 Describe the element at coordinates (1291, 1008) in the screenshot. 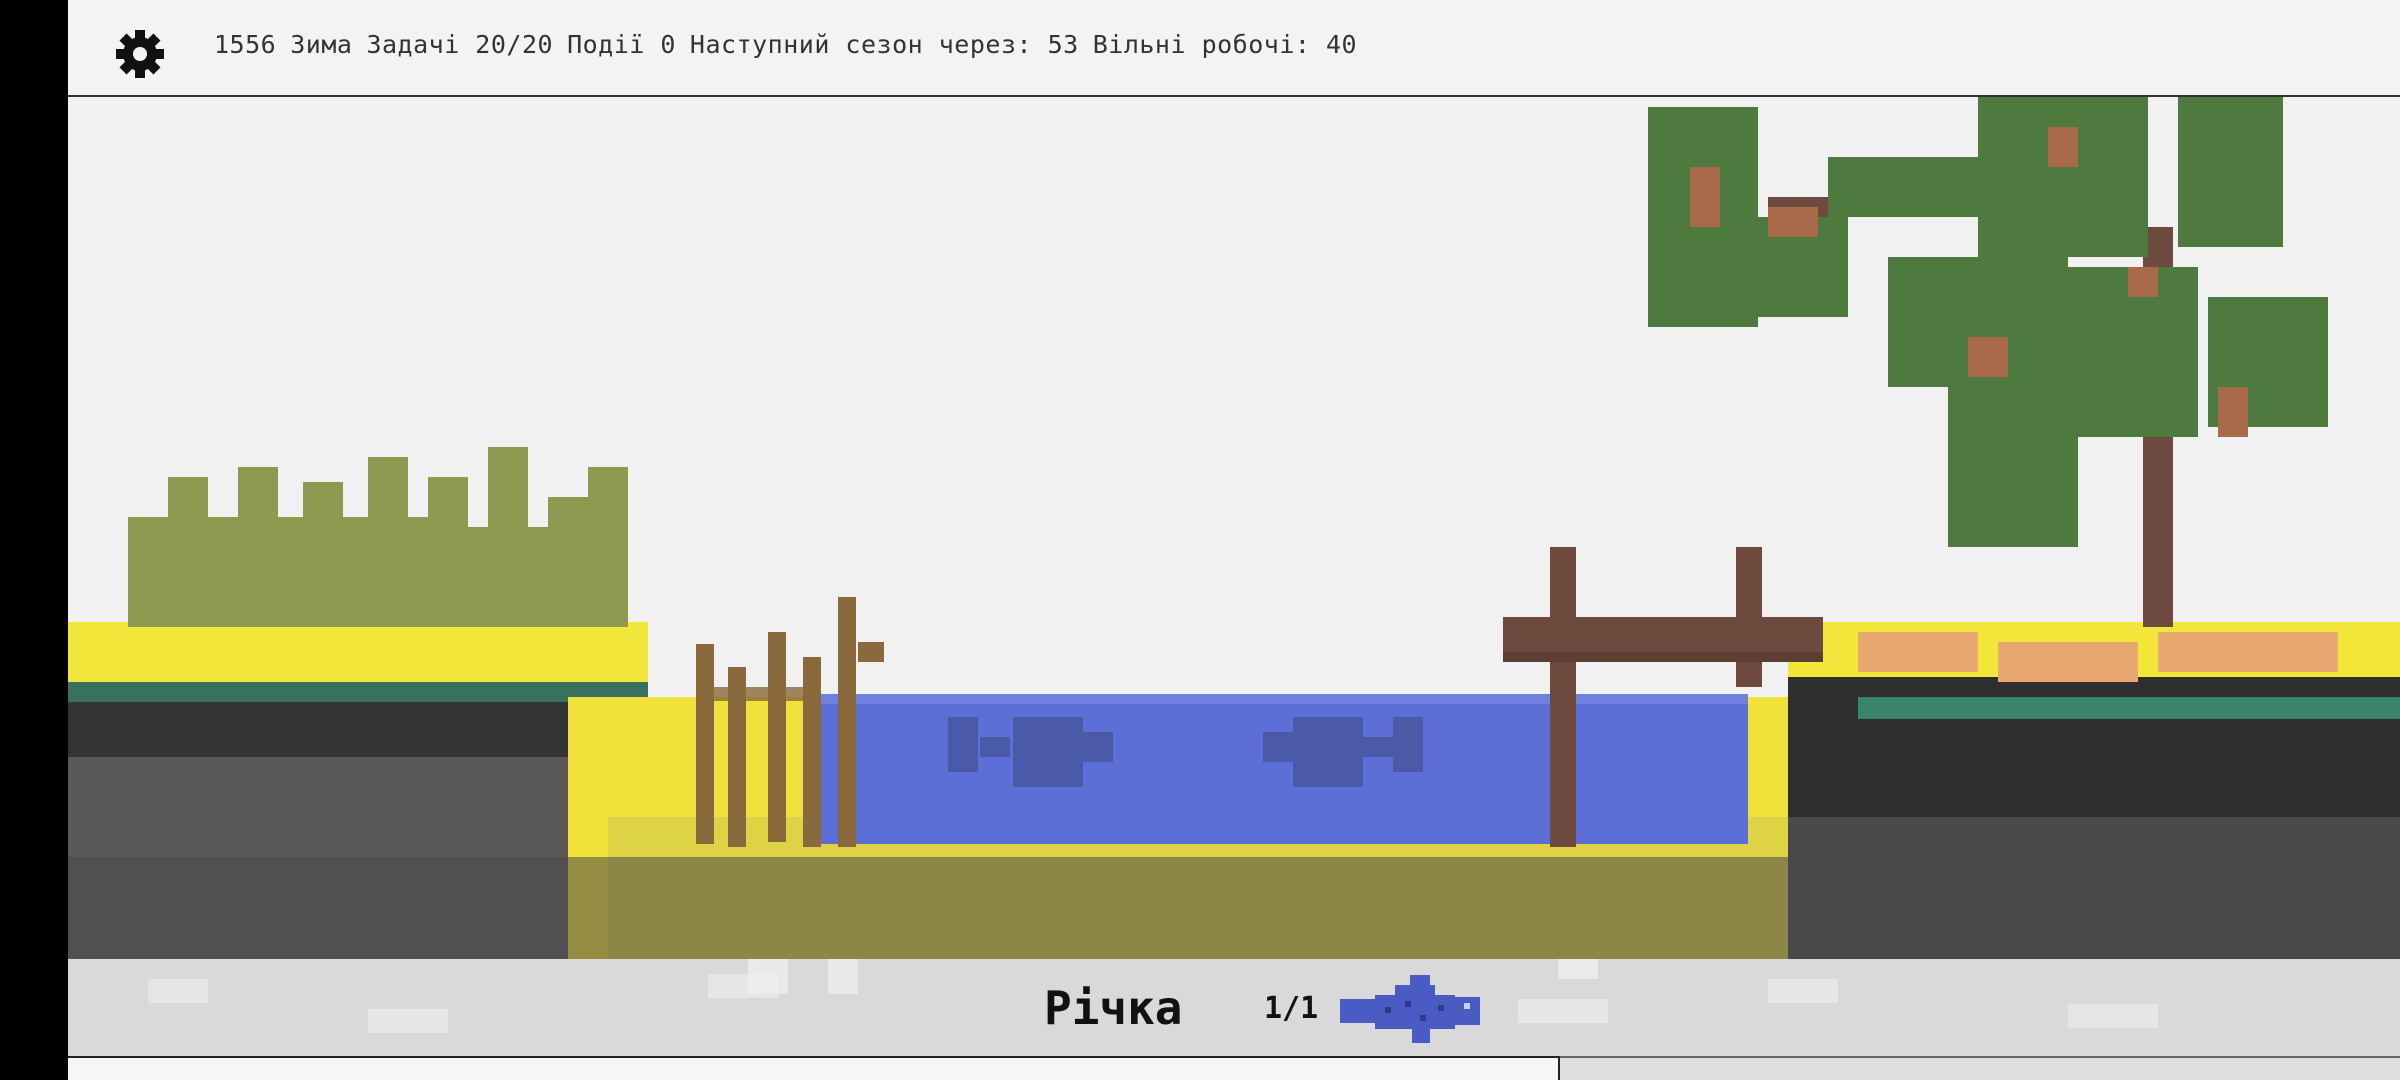

I see `location-count: 1/1` at that location.